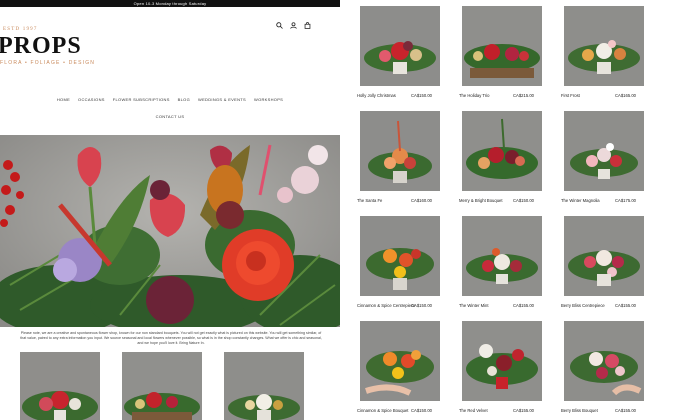 This screenshot has width=680, height=420. I want to click on product-name: The Winter Magnolia, so click(580, 200).